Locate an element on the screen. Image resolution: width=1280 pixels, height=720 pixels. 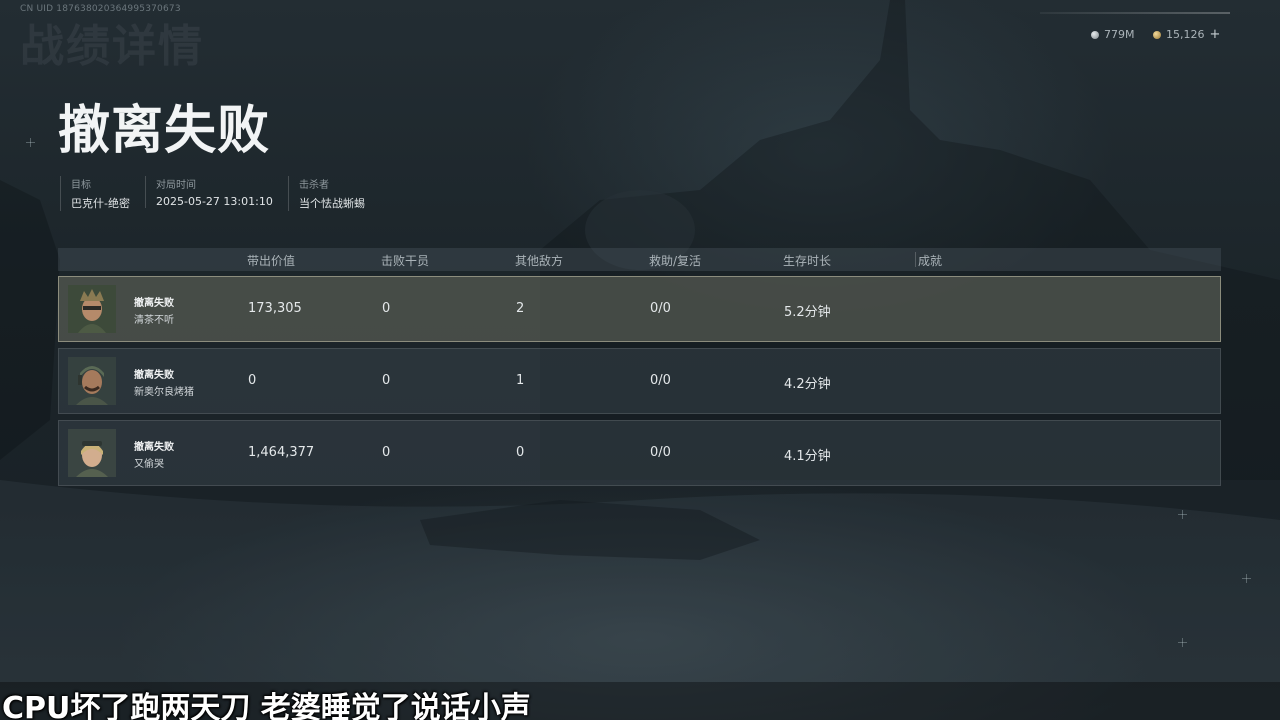
currency-gold-value: 15,126 is located at coordinates (1185, 34).